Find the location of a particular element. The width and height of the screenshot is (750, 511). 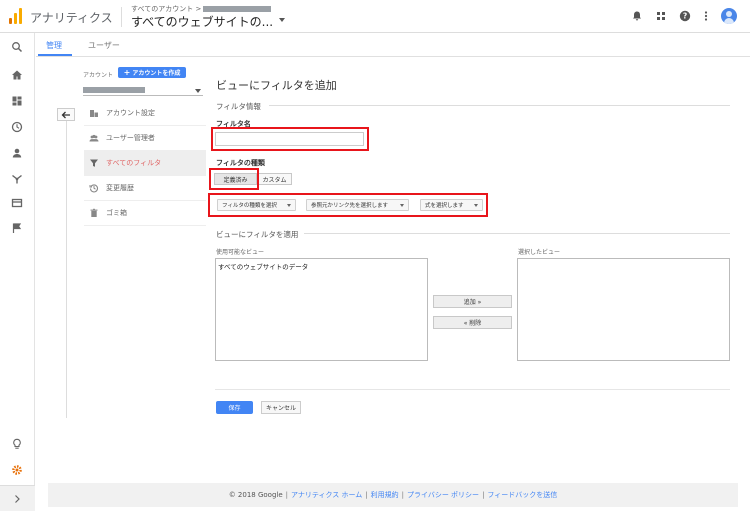

selected-views-label: 選択したビュー is located at coordinates (539, 252).